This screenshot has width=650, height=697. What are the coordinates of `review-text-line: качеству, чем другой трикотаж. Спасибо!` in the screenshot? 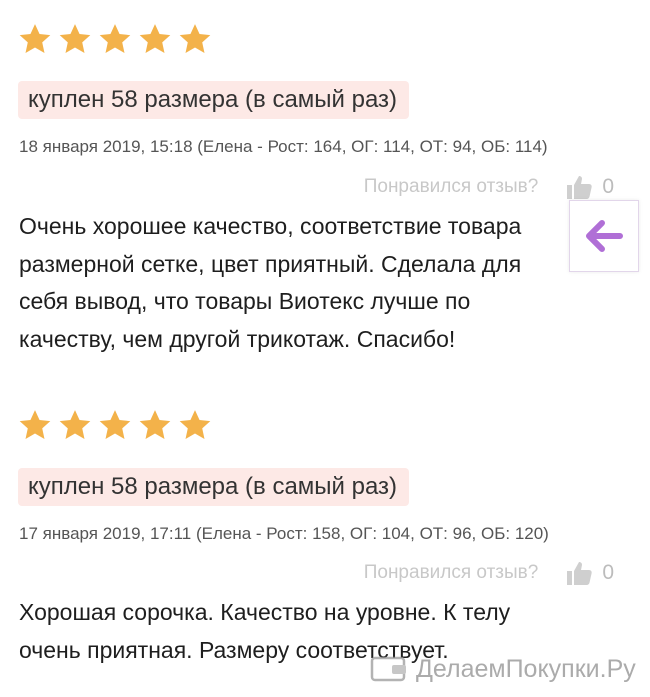 It's located at (237, 338).